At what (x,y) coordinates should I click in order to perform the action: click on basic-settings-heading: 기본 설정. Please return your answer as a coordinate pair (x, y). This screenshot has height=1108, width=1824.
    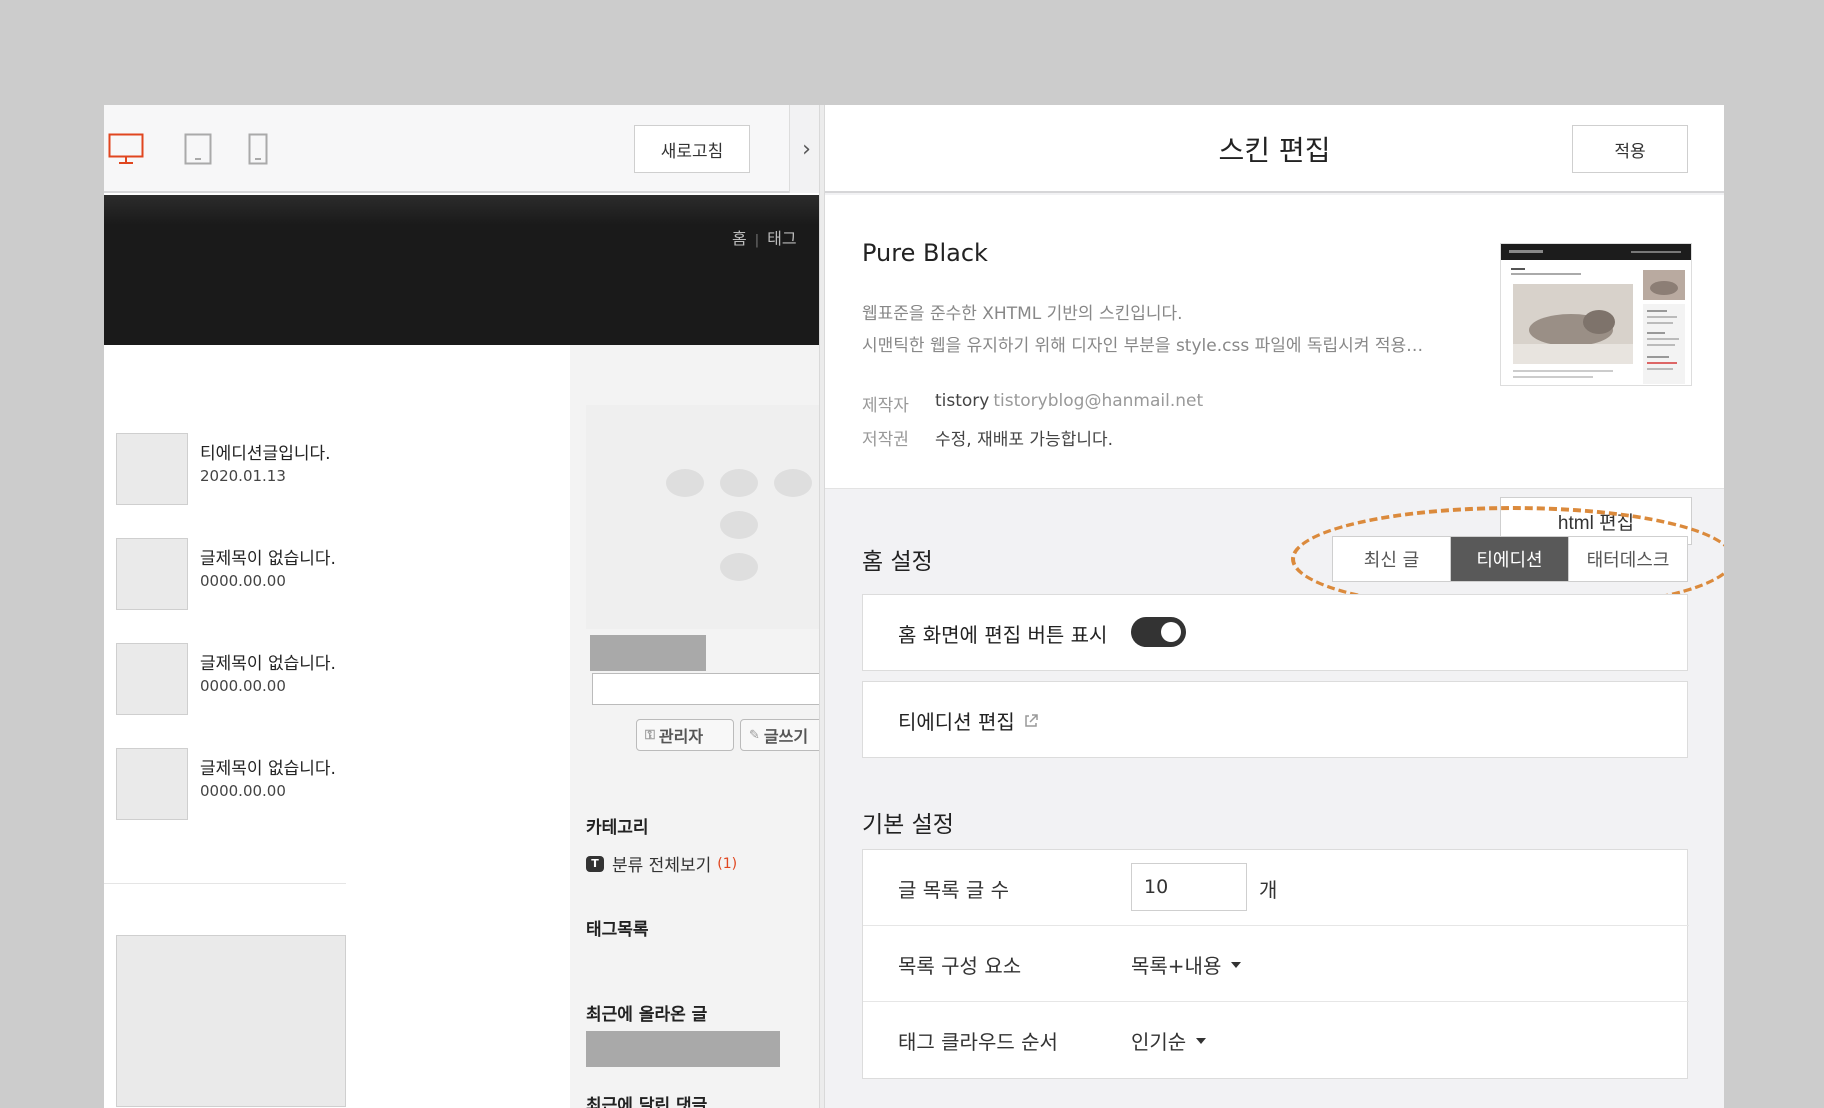
    Looking at the image, I should click on (908, 825).